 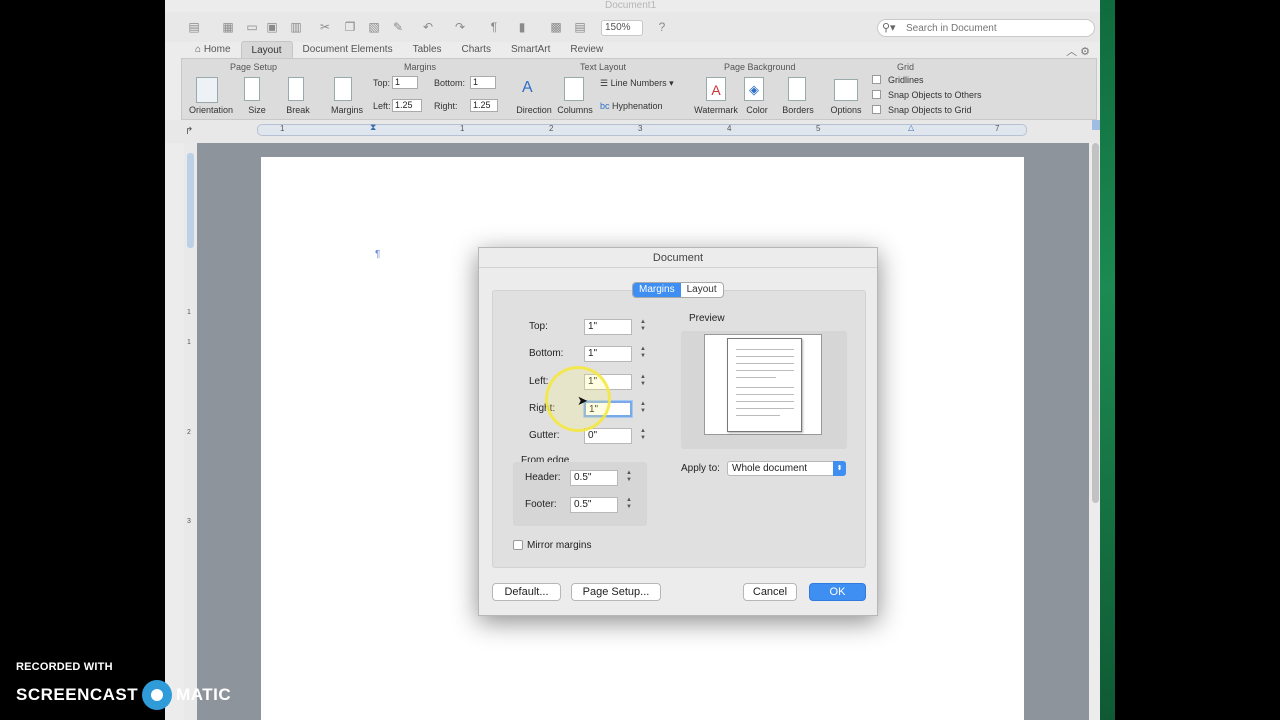 What do you see at coordinates (786, 468) in the screenshot?
I see `apply-to-select: Whole document ⬍` at bounding box center [786, 468].